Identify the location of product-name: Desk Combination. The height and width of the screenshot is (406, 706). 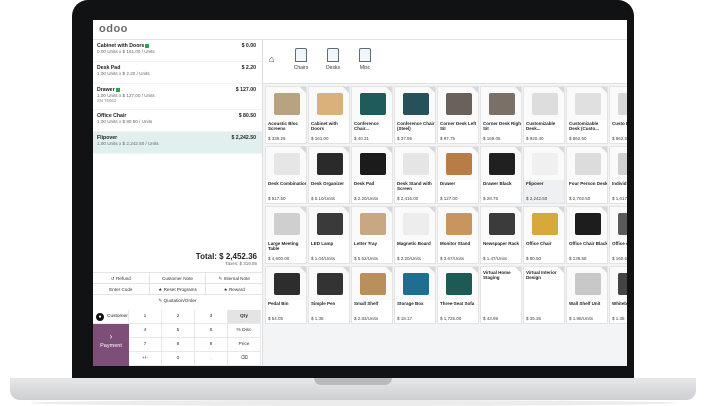
(287, 183).